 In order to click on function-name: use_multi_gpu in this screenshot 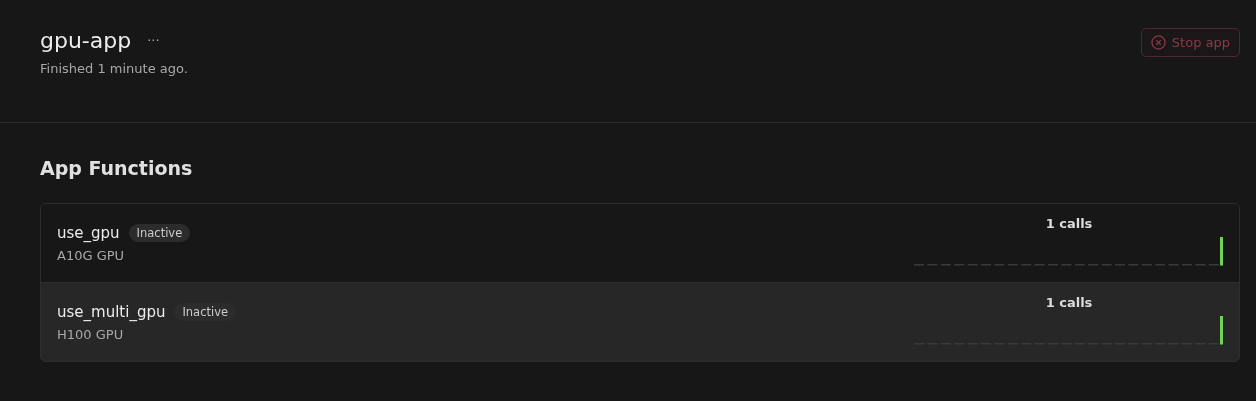, I will do `click(111, 311)`.